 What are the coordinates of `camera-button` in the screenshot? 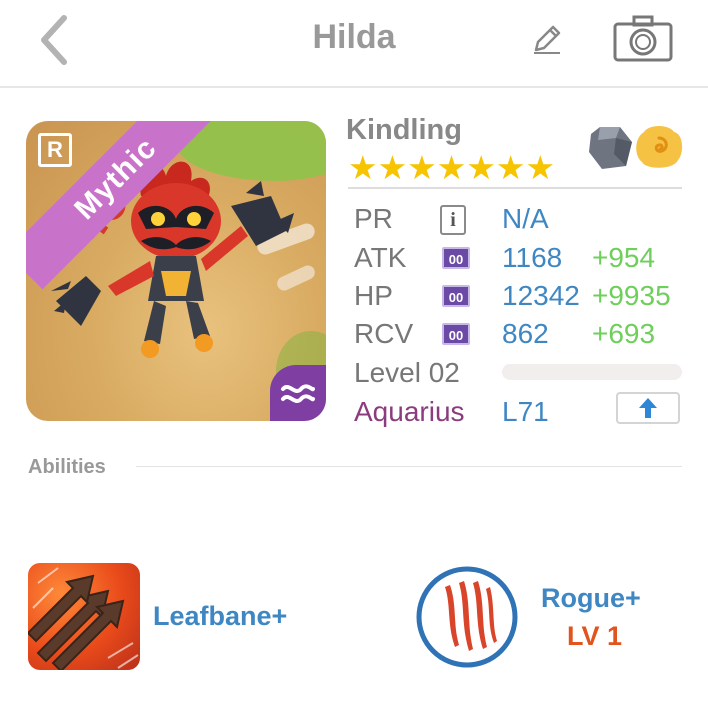 It's located at (643, 39).